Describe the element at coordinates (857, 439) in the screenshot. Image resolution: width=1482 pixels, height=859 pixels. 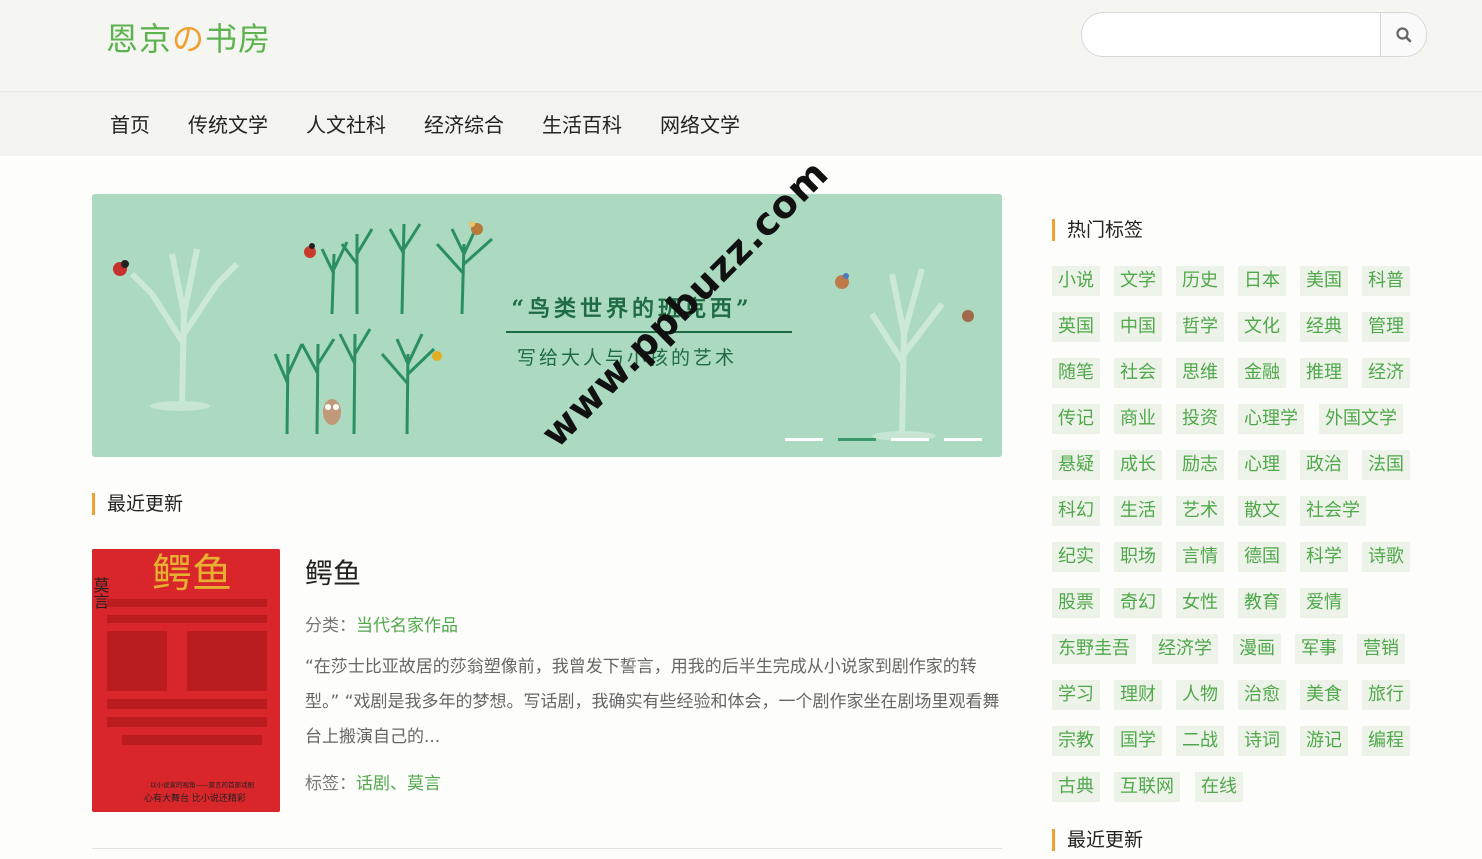
I see `carousel-dot-active` at that location.